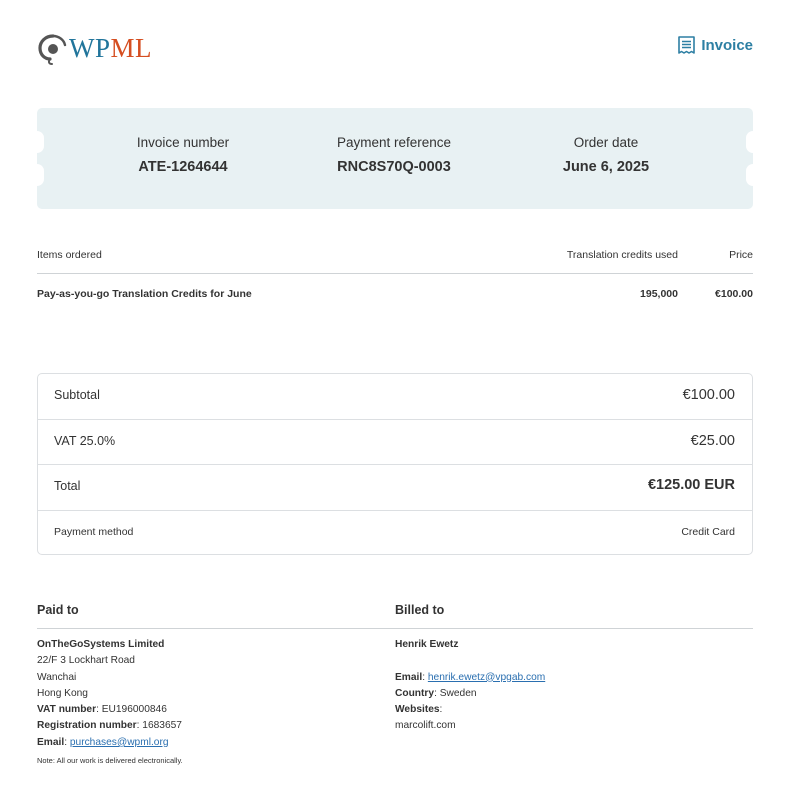 The image size is (789, 798). I want to click on billed-to-country: Country: Sweden, so click(436, 693).